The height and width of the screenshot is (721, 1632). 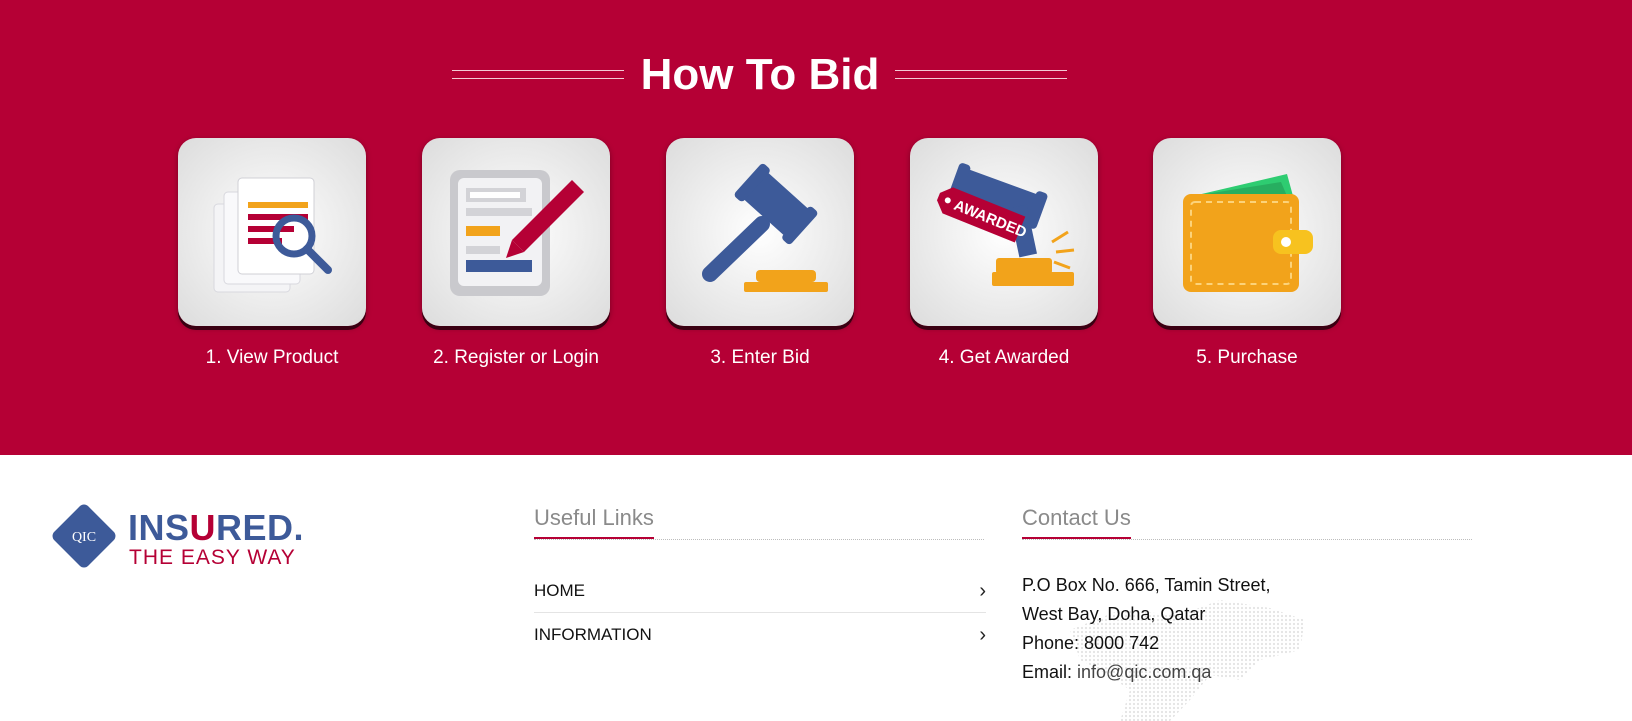 What do you see at coordinates (765, 227) in the screenshot?
I see `gavel-icon` at bounding box center [765, 227].